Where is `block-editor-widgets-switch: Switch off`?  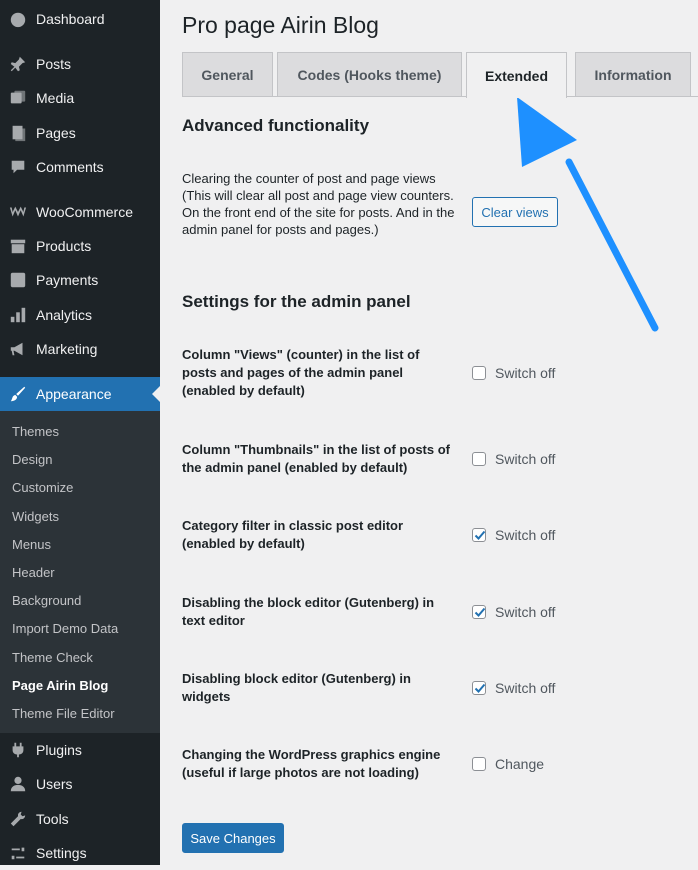
block-editor-widgets-switch: Switch off is located at coordinates (513, 688).